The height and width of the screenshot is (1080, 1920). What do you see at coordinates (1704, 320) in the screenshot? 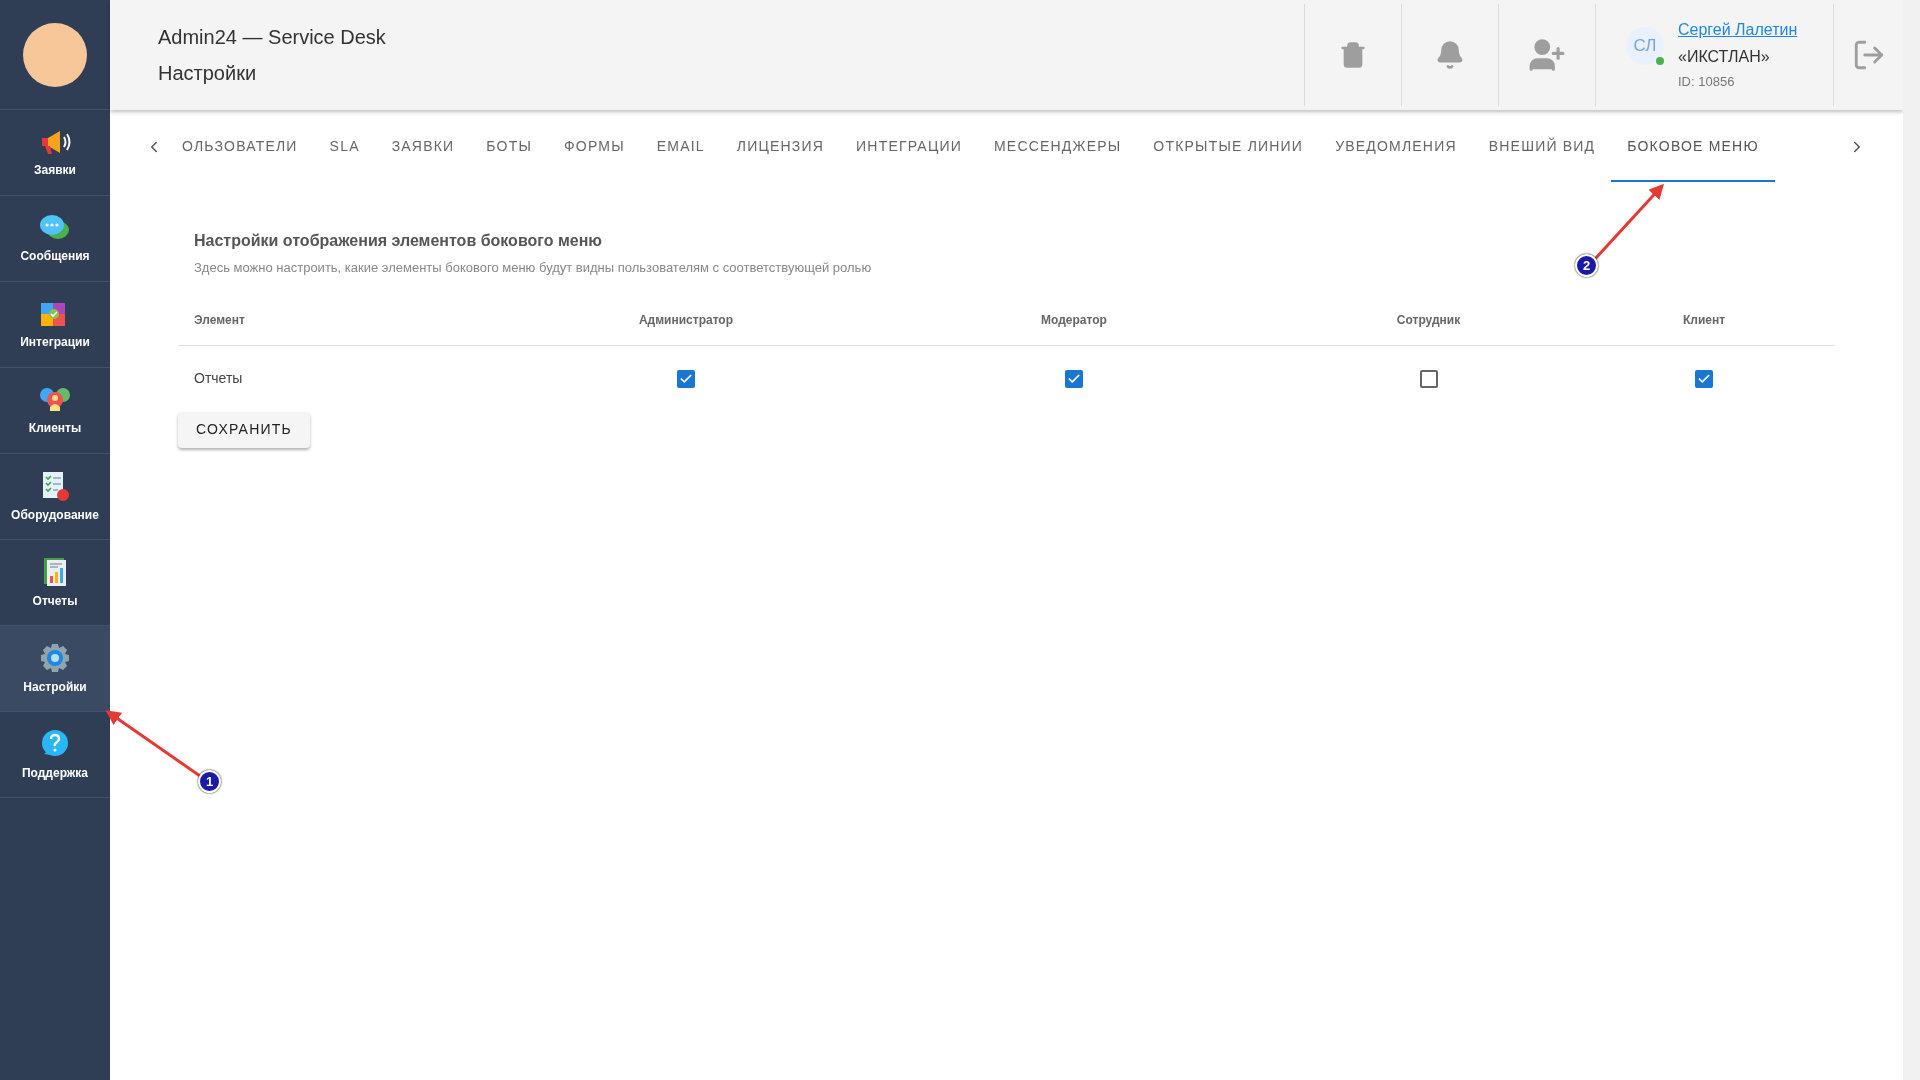
I see `column-header: Клиент` at bounding box center [1704, 320].